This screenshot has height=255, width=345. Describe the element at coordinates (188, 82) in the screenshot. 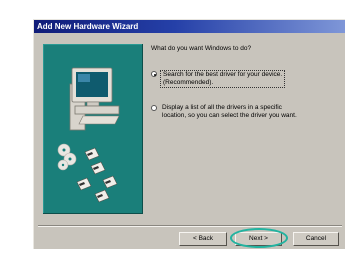

I see `option-search-line2: (Recommended).` at that location.